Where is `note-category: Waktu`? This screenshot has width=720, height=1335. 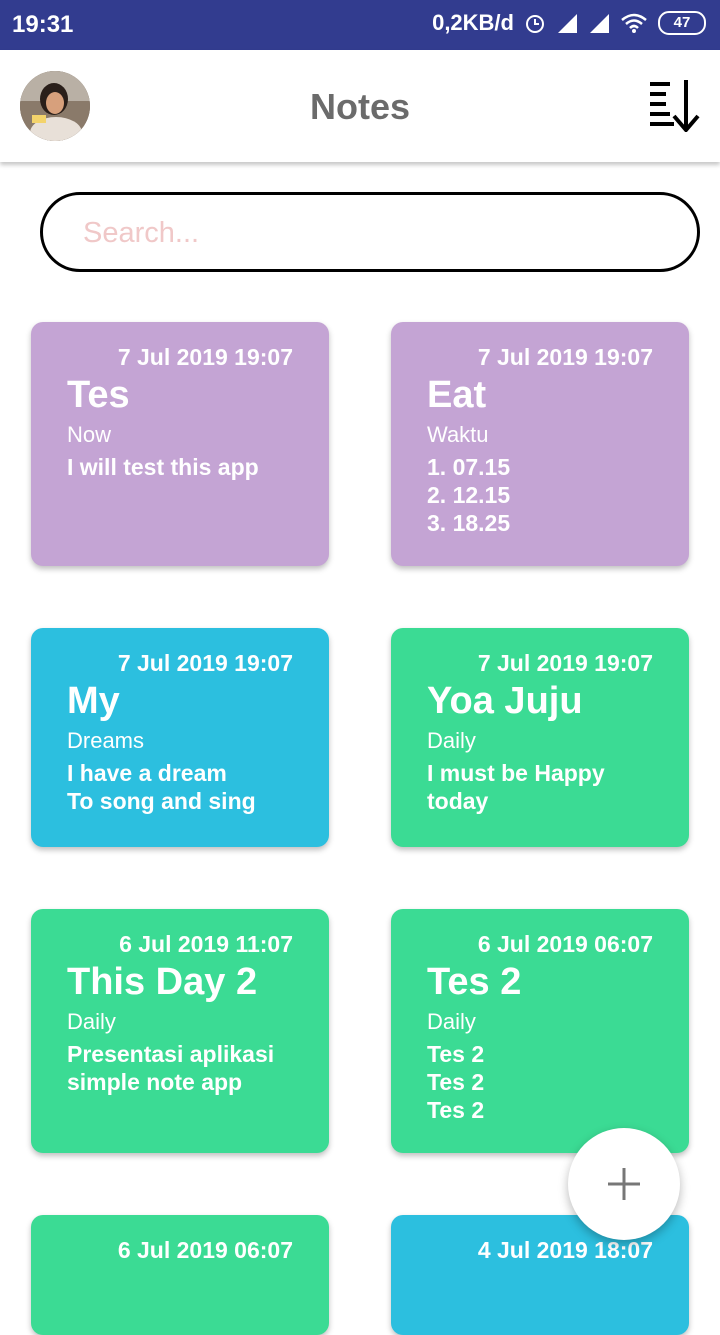 note-category: Waktu is located at coordinates (458, 434).